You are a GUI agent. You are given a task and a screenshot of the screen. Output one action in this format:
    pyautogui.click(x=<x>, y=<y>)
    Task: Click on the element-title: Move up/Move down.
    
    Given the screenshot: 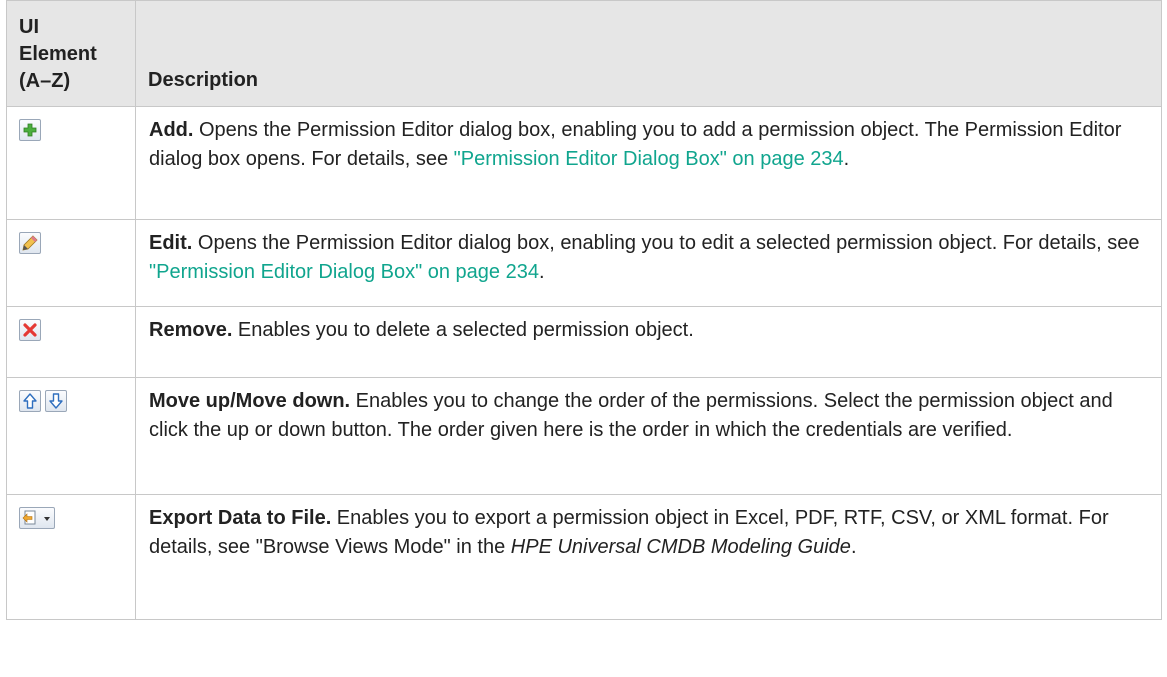 What is the action you would take?
    pyautogui.click(x=250, y=401)
    